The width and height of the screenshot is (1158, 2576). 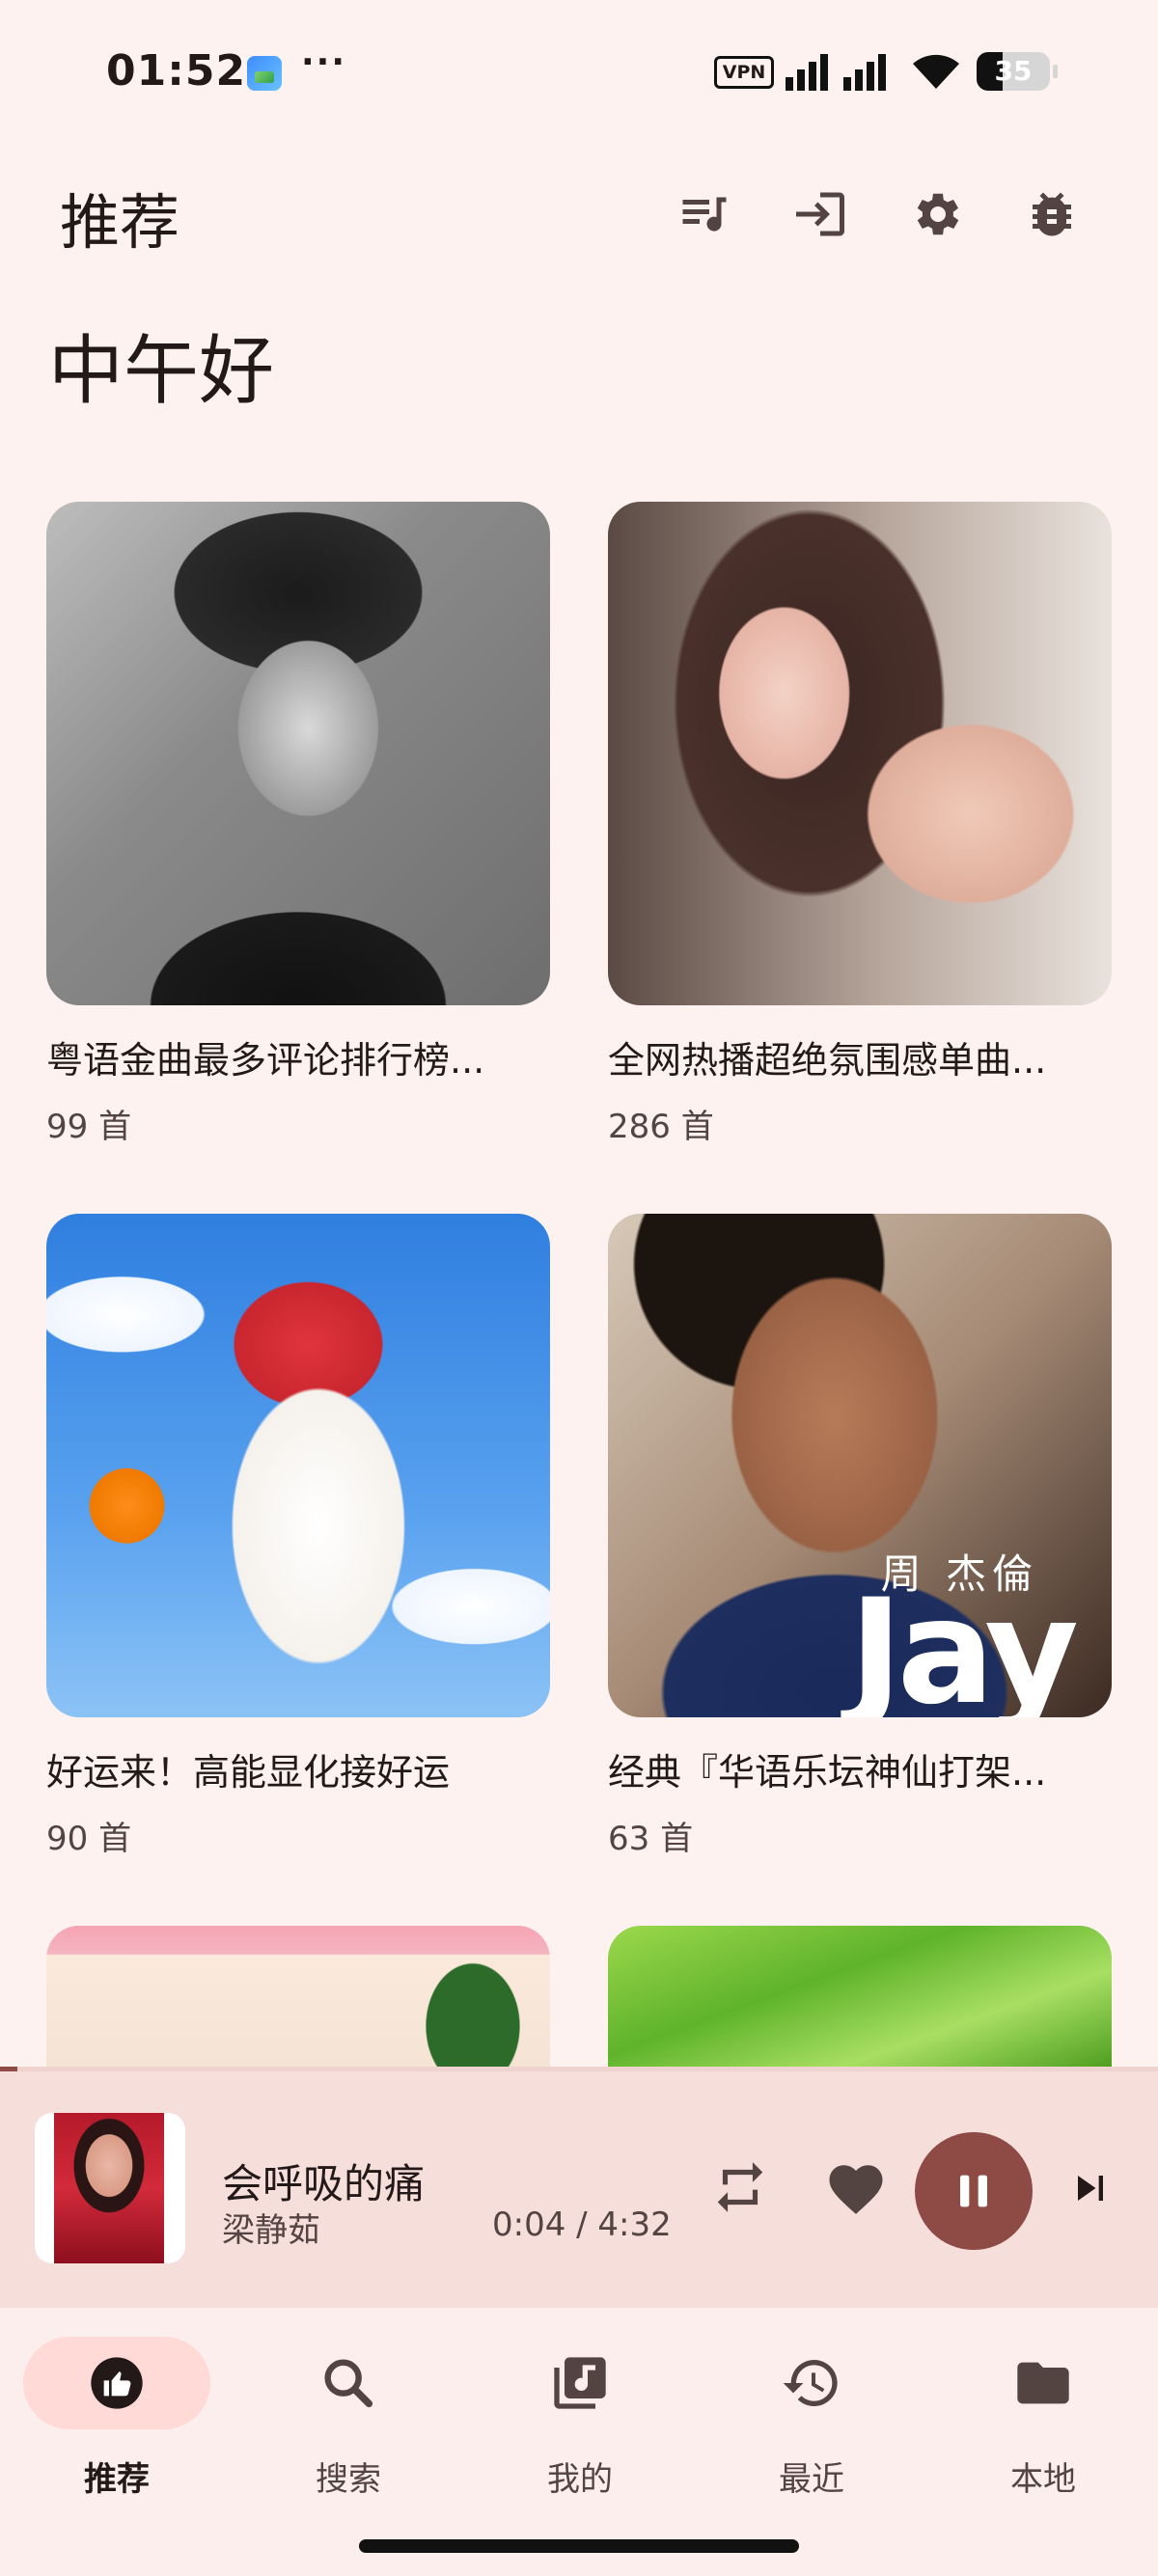 I want to click on nav-item-recommend: 推荐, so click(x=119, y=2419).